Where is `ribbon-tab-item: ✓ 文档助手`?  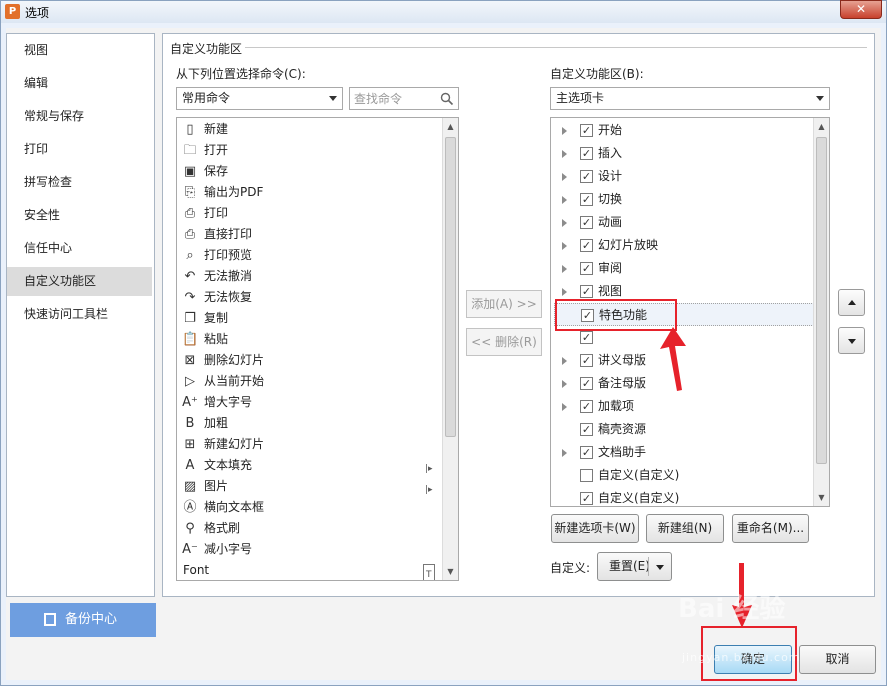
ribbon-tab-item: ✓ 文档助手 is located at coordinates (685, 452).